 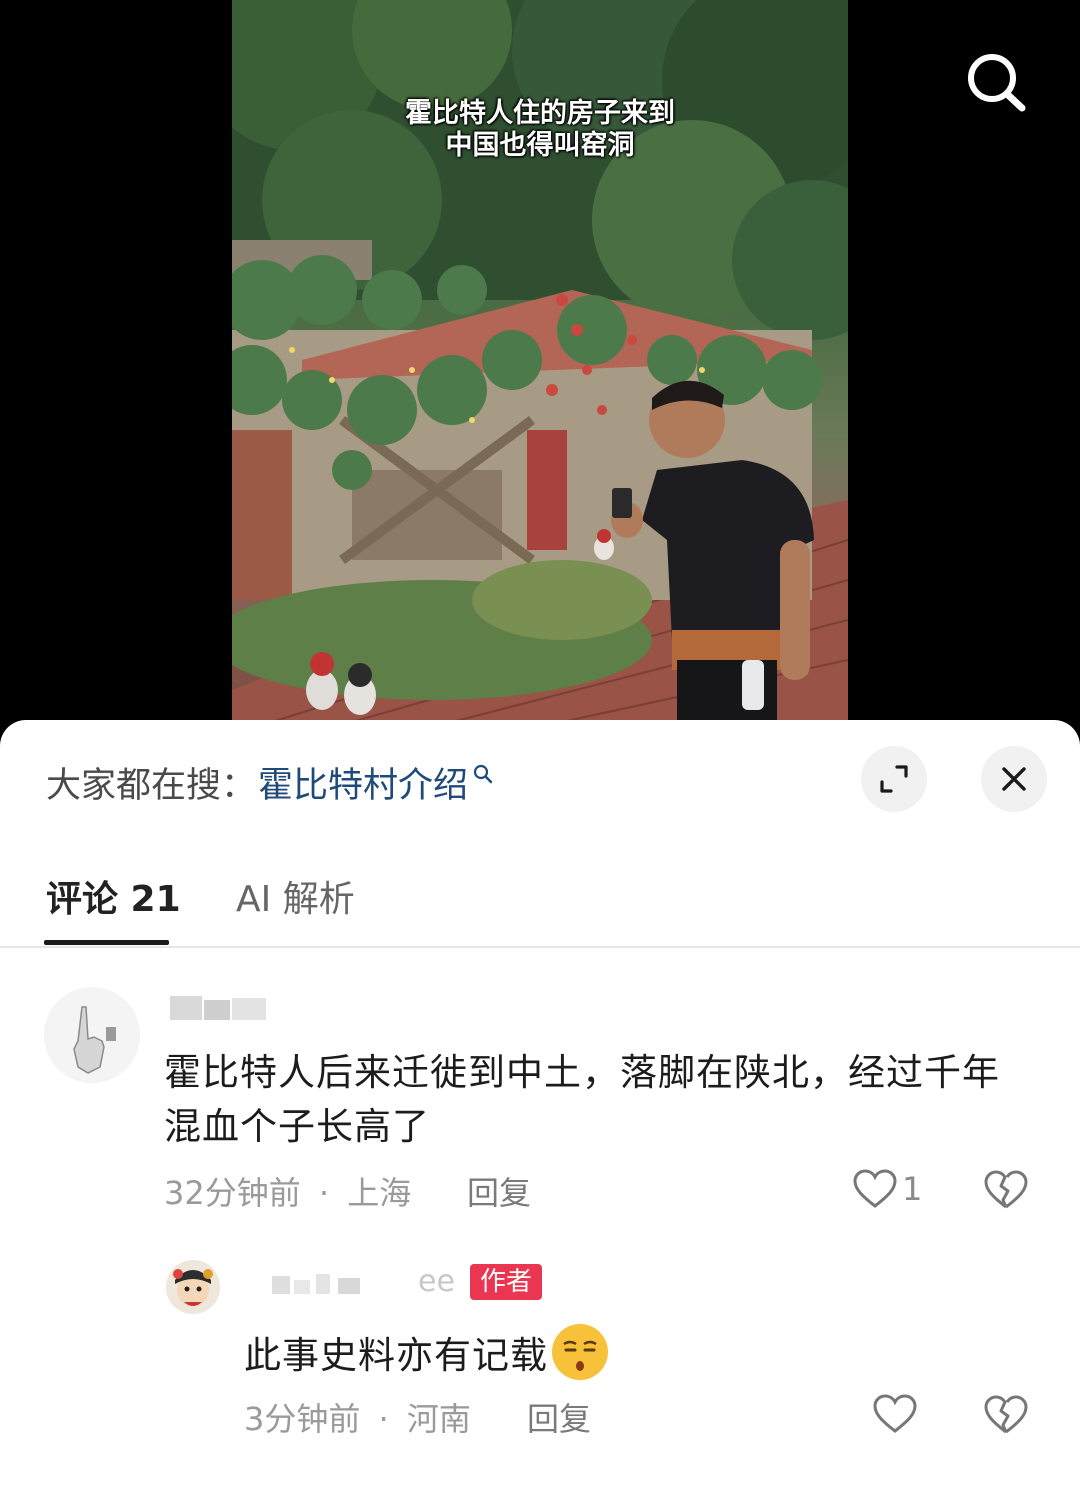 What do you see at coordinates (363, 782) in the screenshot?
I see `suggest-query-link: 霍比特村介绍` at bounding box center [363, 782].